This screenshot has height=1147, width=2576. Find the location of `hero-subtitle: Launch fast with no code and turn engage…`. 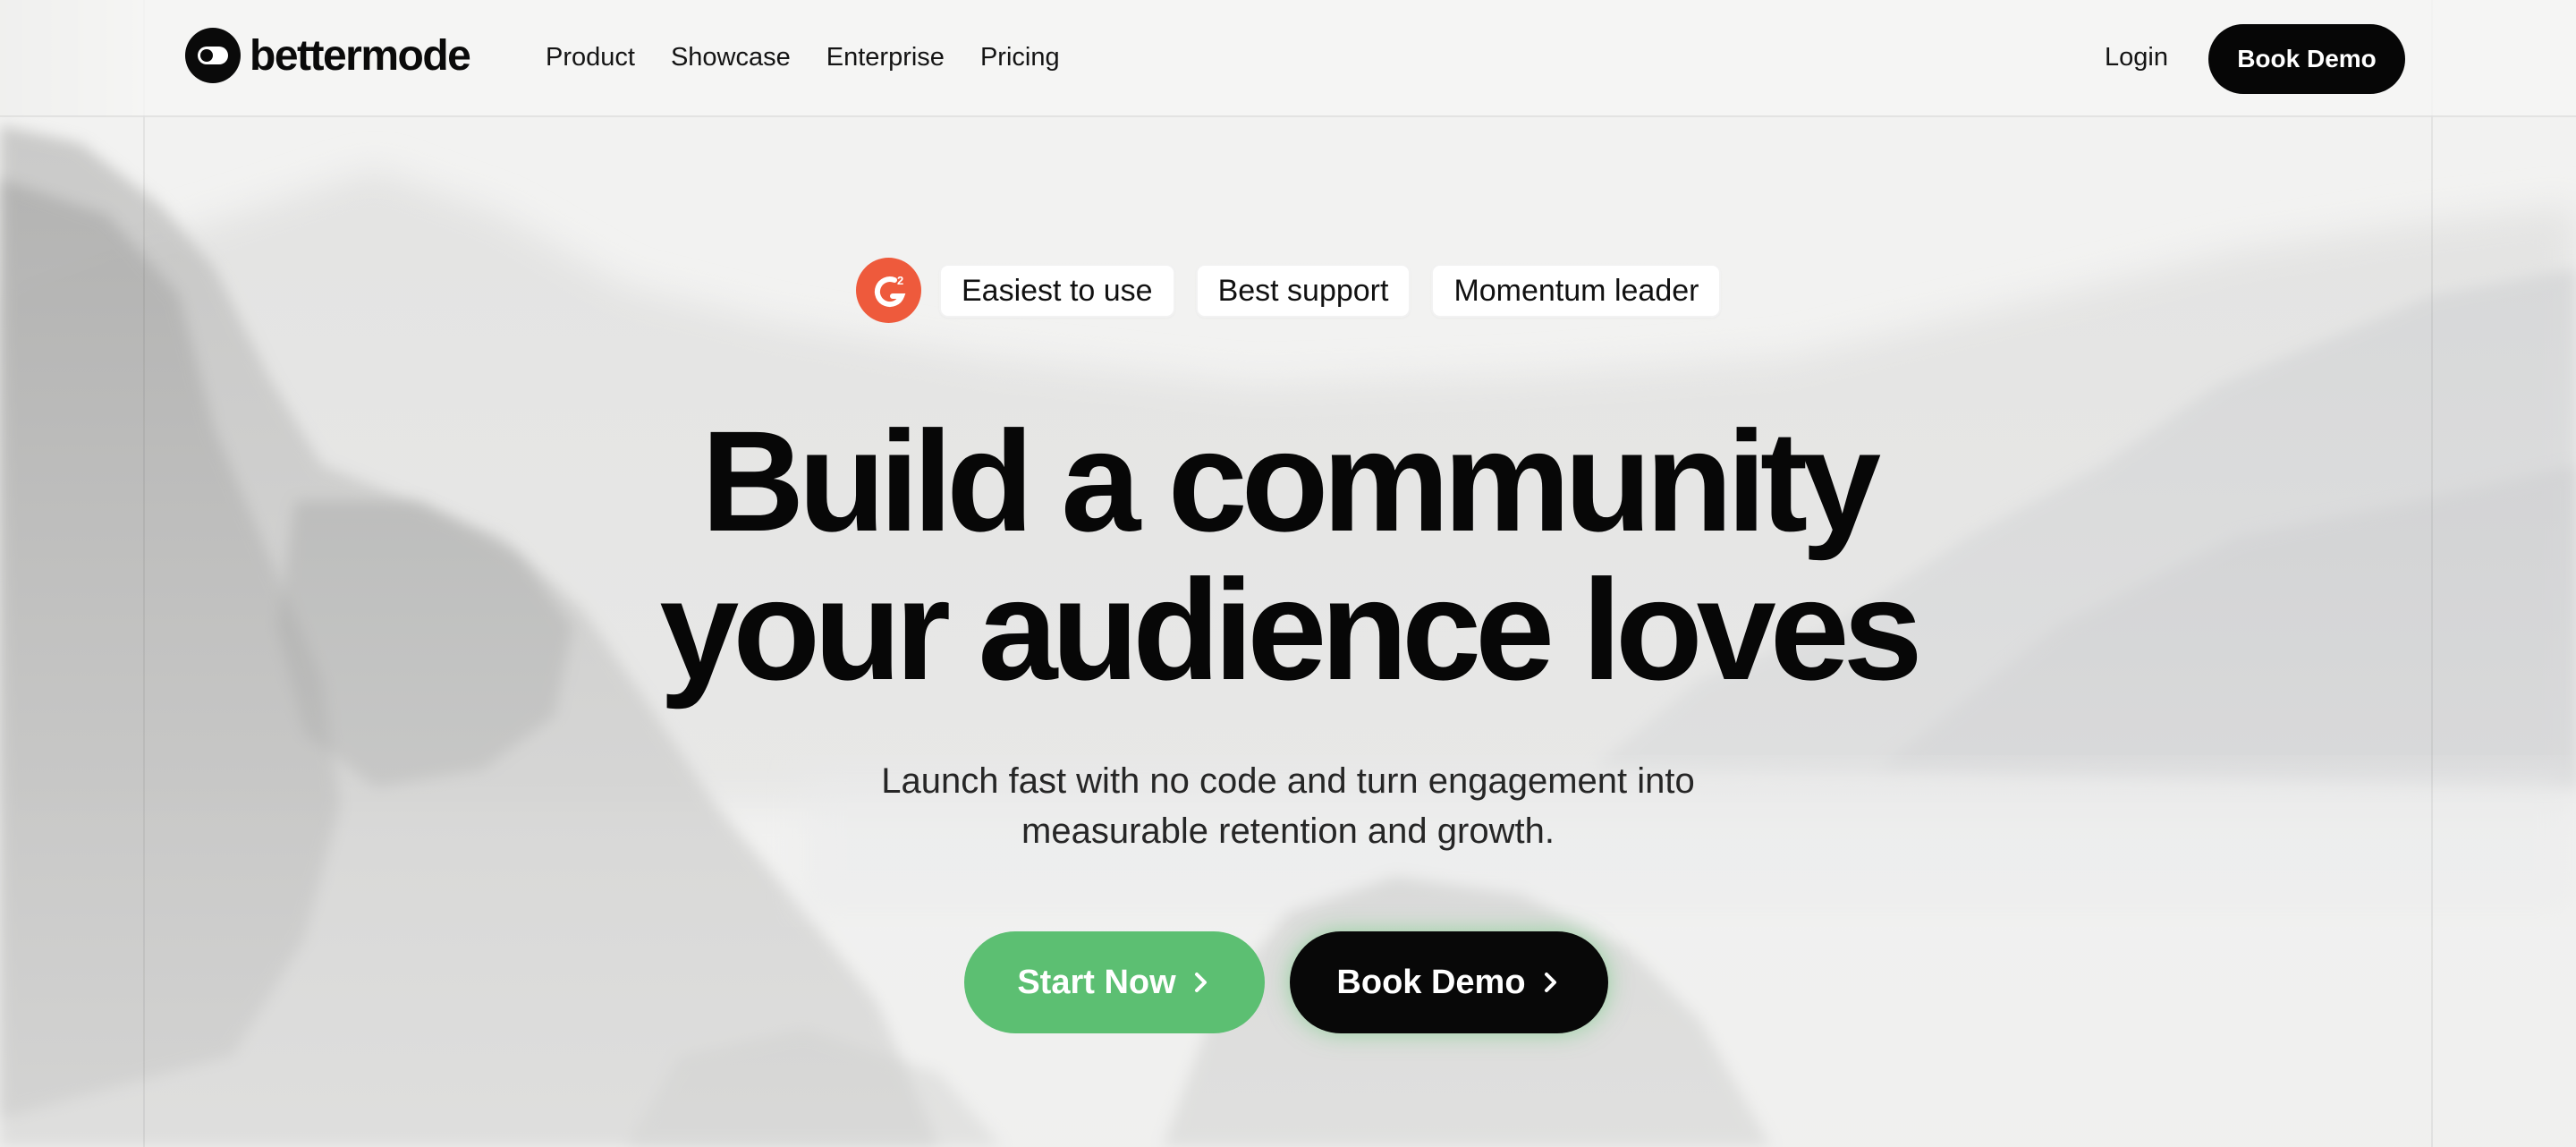

hero-subtitle: Launch fast with no code and turn engage… is located at coordinates (1288, 806).